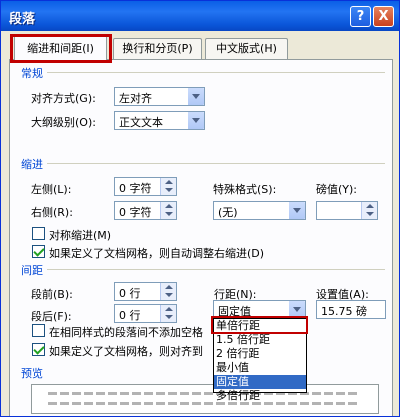 This screenshot has width=400, height=417. What do you see at coordinates (38, 349) in the screenshot?
I see `snap-to-grid-checkbox` at bounding box center [38, 349].